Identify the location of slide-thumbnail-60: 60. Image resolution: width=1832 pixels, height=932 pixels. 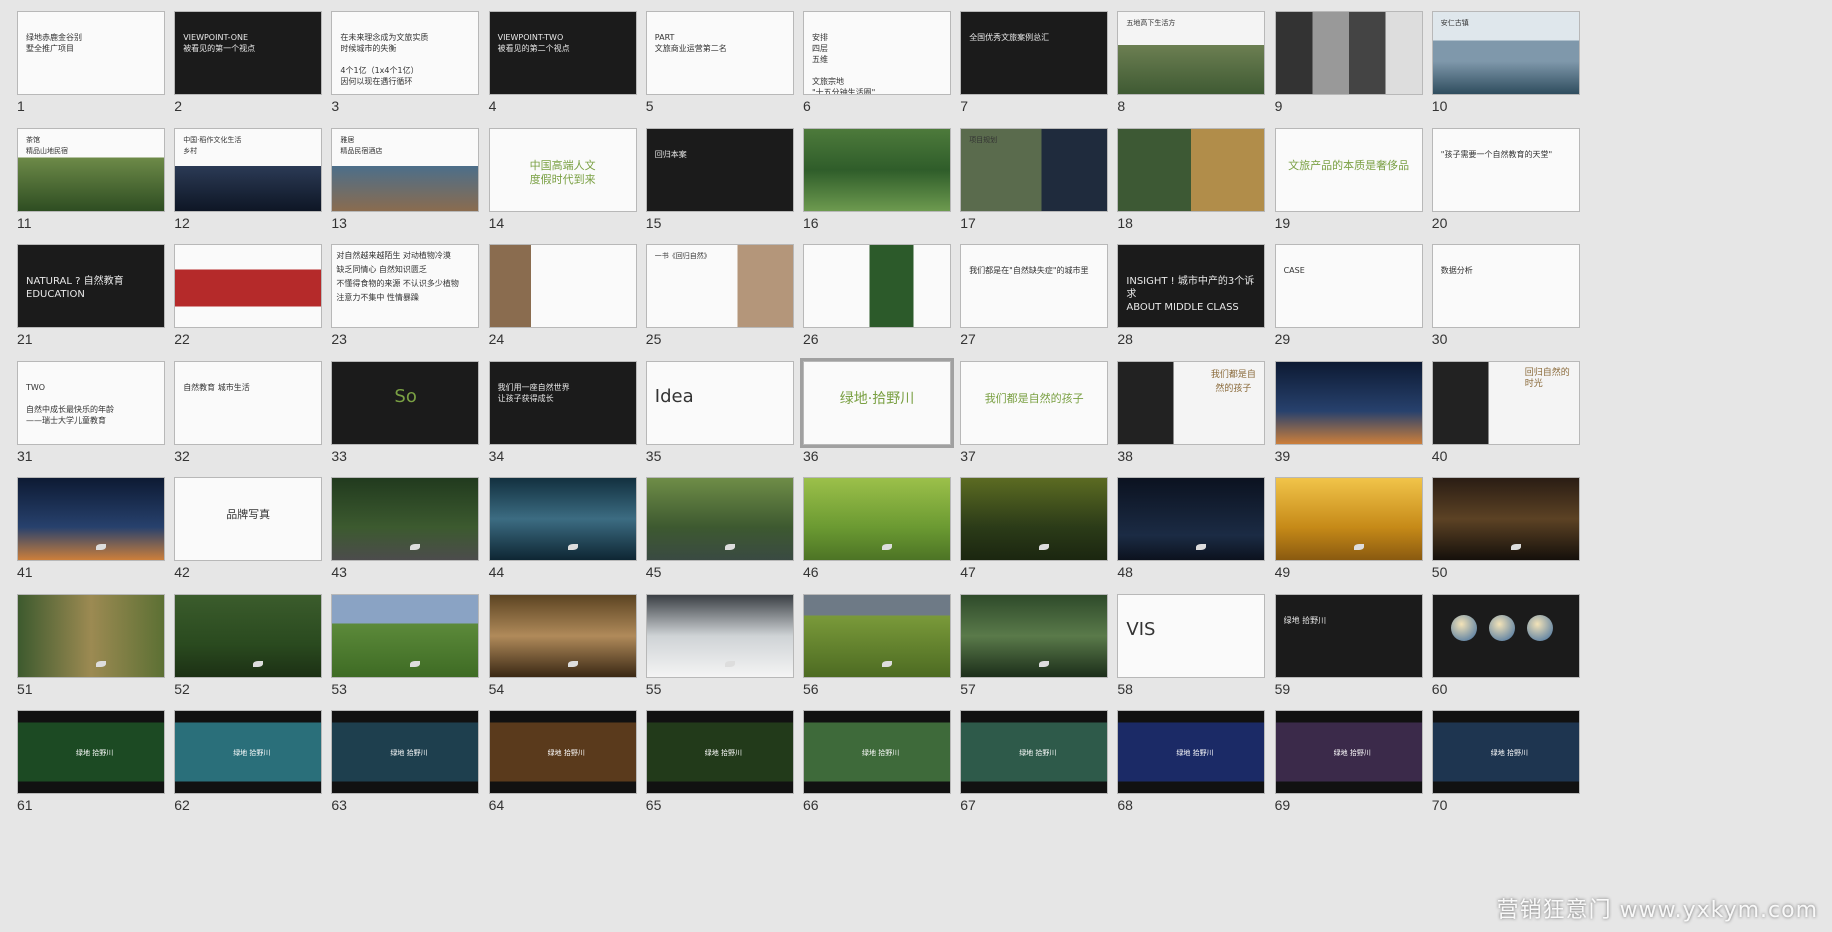
(1505, 648).